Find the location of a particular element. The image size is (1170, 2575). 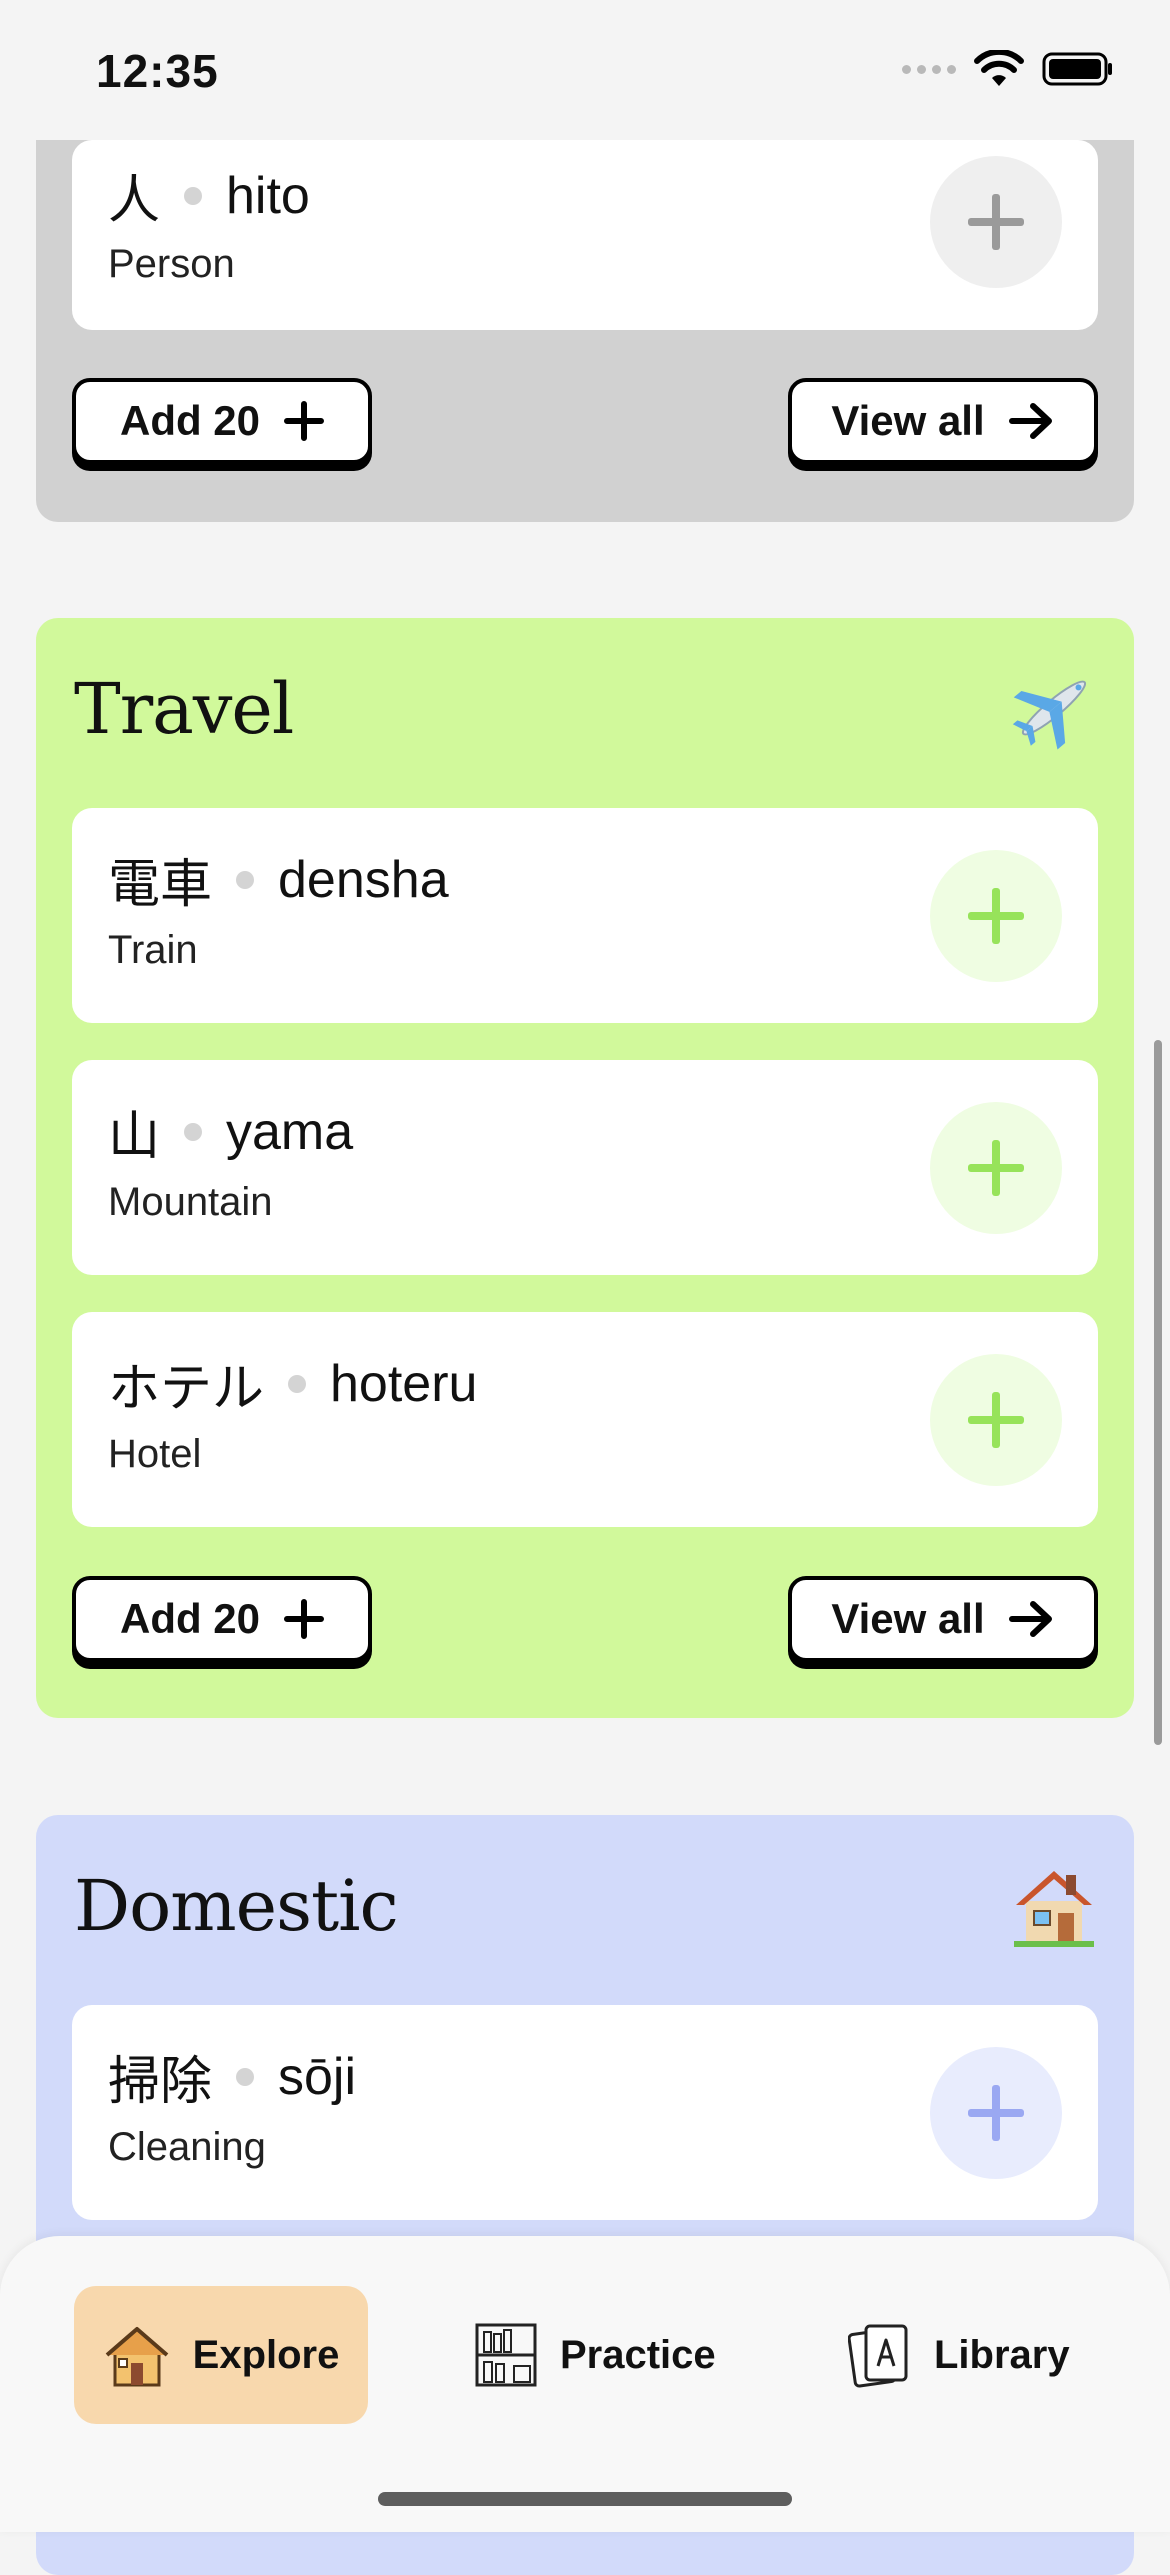

word-card: ホテル hoteru Hotel is located at coordinates (585, 1419).